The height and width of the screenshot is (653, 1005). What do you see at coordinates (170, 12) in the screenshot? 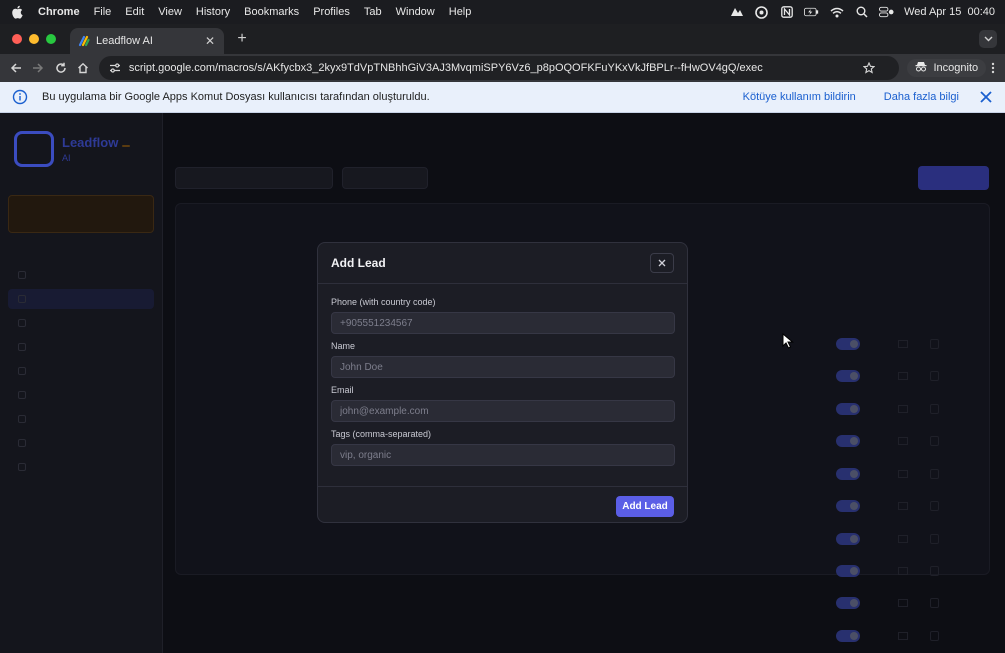
I see `menu-view: View` at bounding box center [170, 12].